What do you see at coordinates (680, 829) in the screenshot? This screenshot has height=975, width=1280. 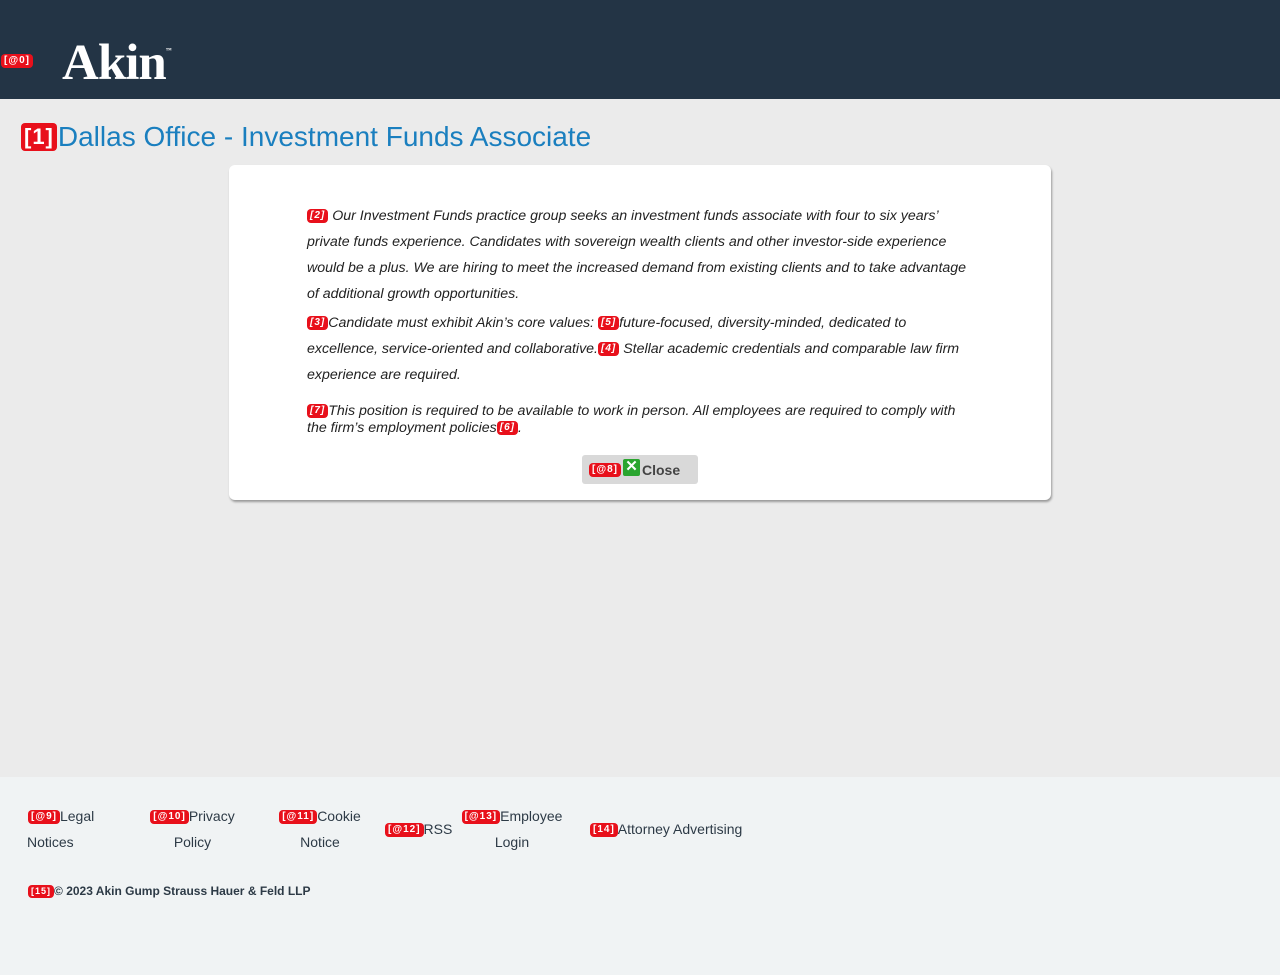 I see `footer-attorney-label: Attorney Advertising` at bounding box center [680, 829].